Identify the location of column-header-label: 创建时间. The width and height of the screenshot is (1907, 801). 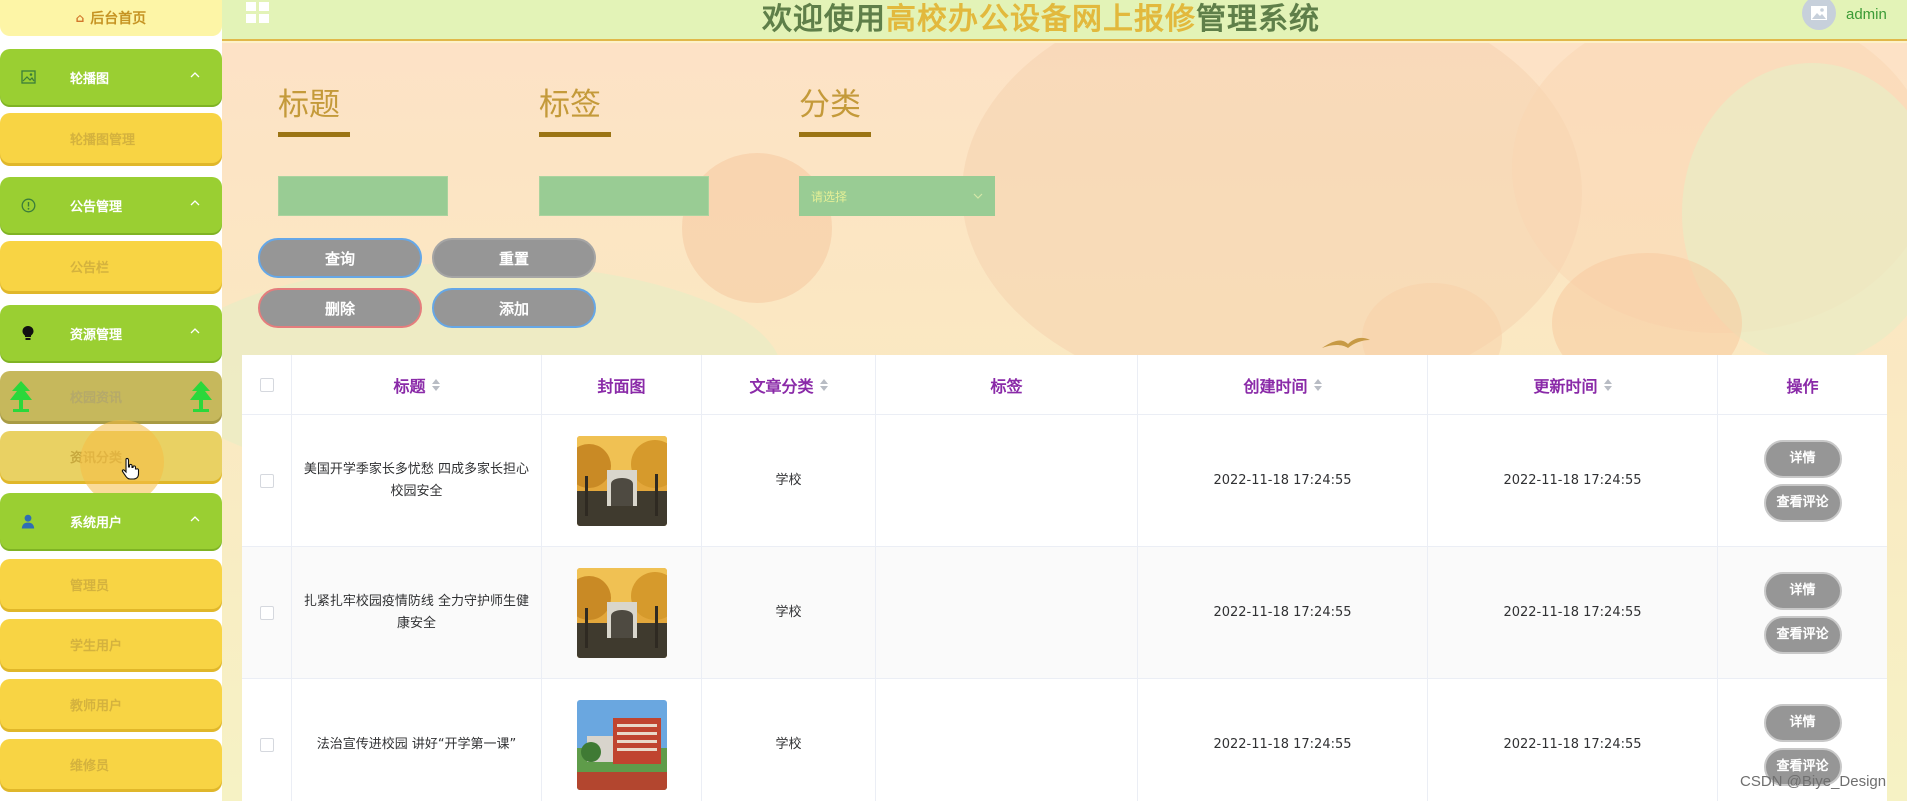
(1275, 386).